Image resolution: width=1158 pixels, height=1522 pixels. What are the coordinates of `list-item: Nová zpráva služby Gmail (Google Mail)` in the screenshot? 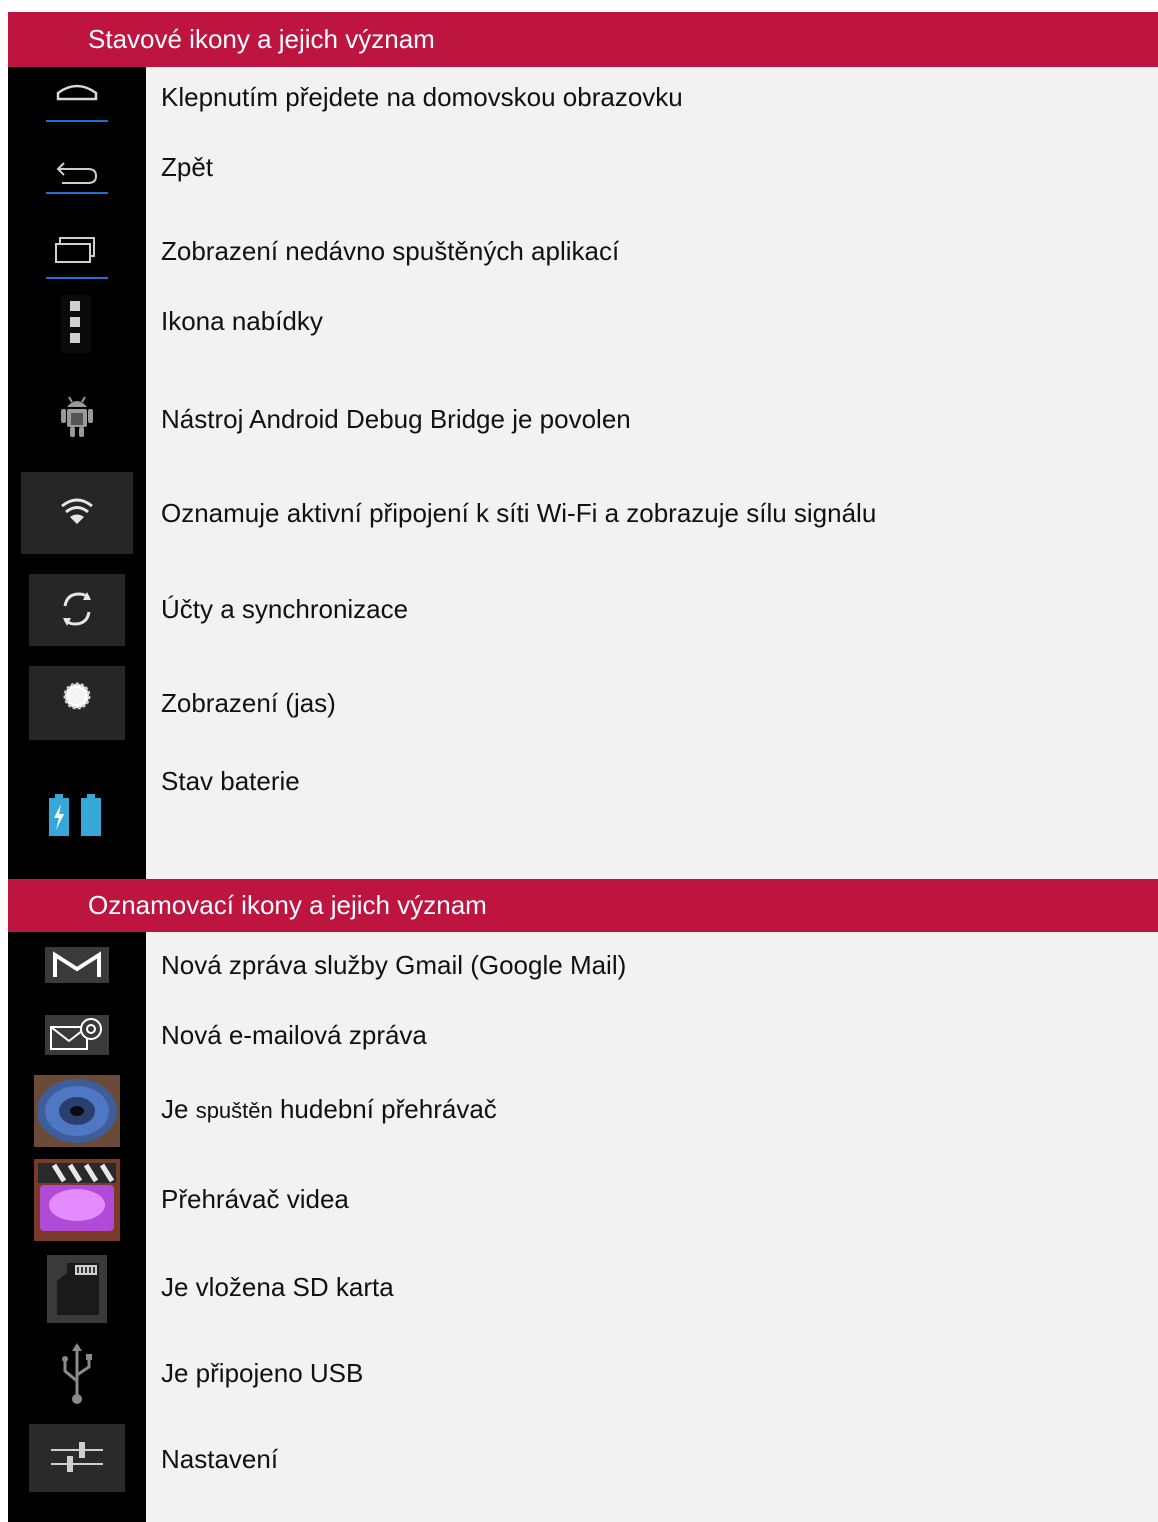 It's located at (583, 965).